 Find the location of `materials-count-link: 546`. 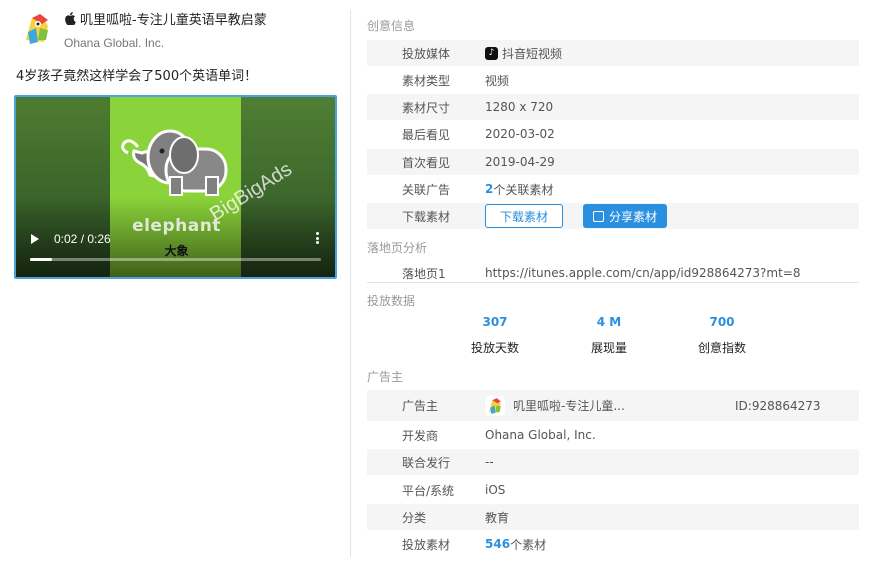

materials-count-link: 546 is located at coordinates (497, 544).